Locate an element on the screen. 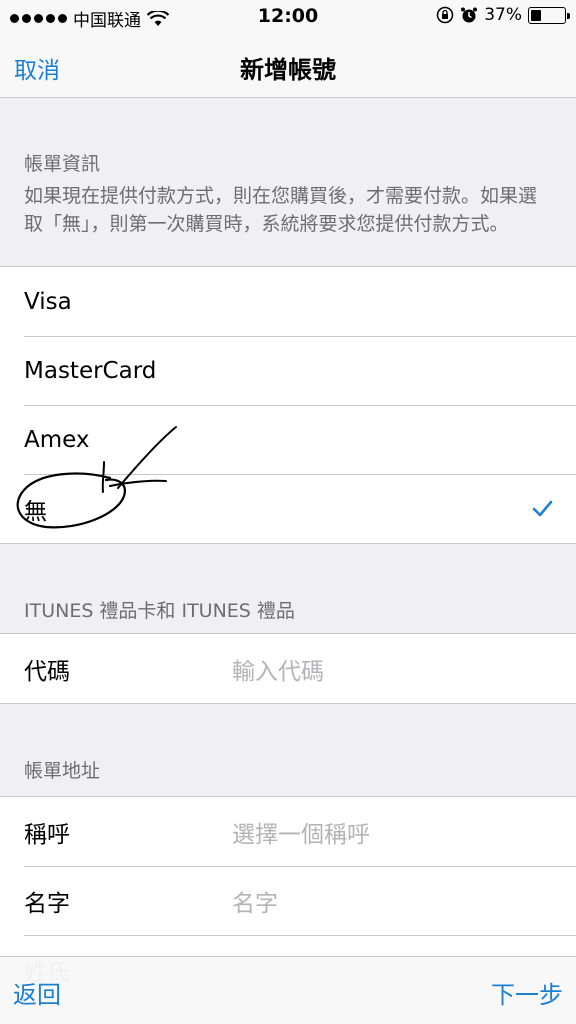 The image size is (576, 1024). code-label: 代碼 is located at coordinates (47, 671).